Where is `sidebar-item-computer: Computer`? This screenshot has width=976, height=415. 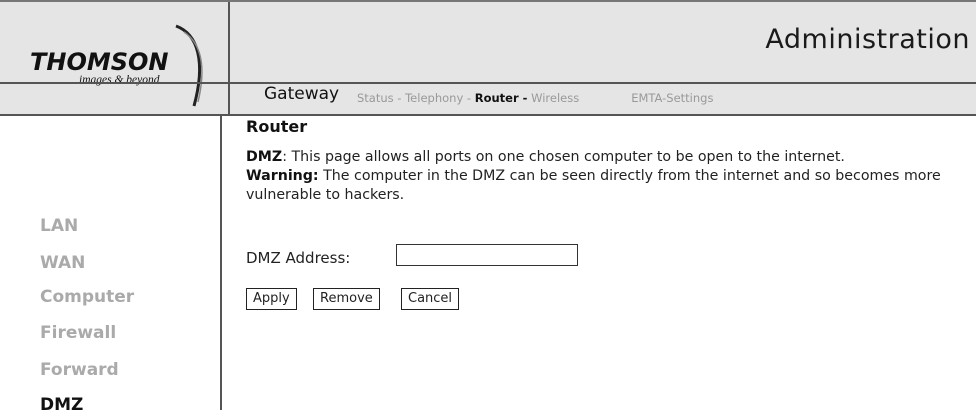
sidebar-item-computer: Computer is located at coordinates (87, 297).